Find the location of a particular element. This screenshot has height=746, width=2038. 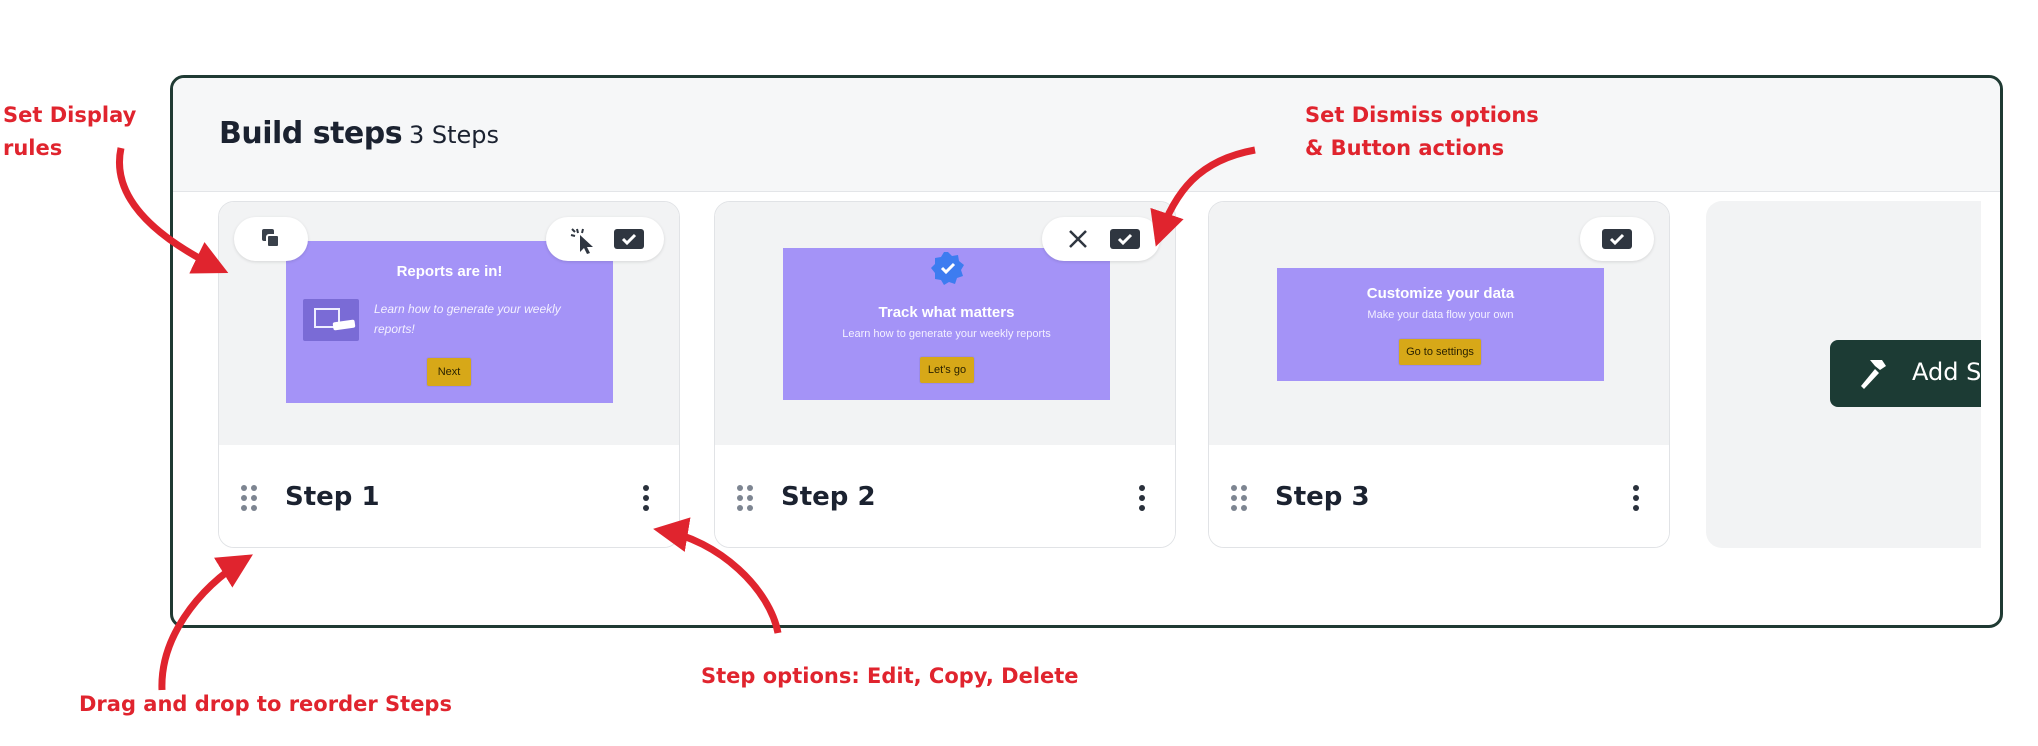

arrow-display-rules is located at coordinates (172, 210).